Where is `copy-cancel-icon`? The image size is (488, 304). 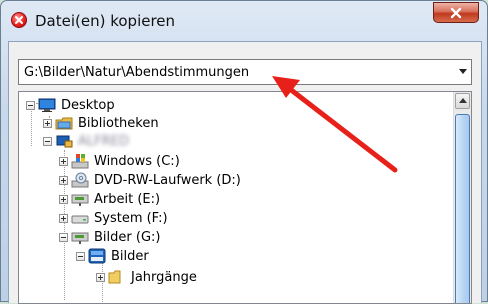 copy-cancel-icon is located at coordinates (19, 20).